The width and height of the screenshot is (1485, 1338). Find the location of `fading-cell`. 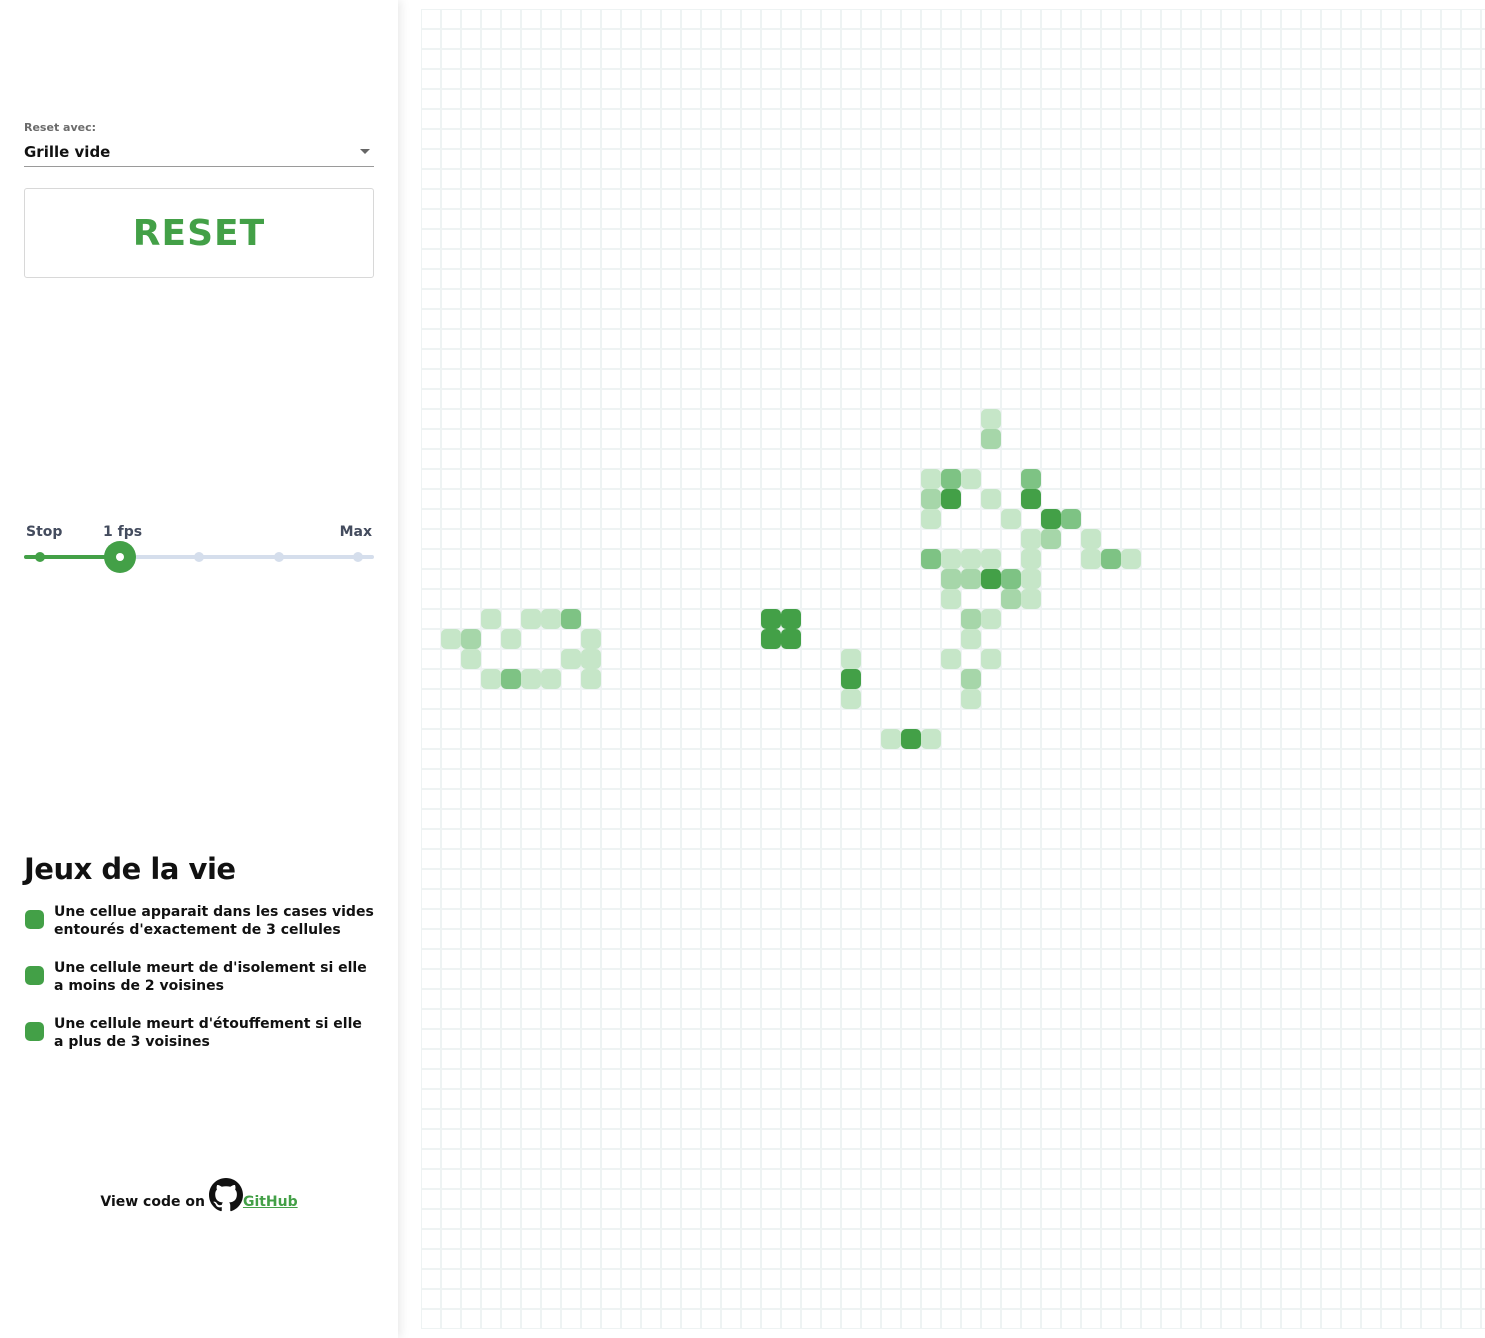

fading-cell is located at coordinates (931, 519).